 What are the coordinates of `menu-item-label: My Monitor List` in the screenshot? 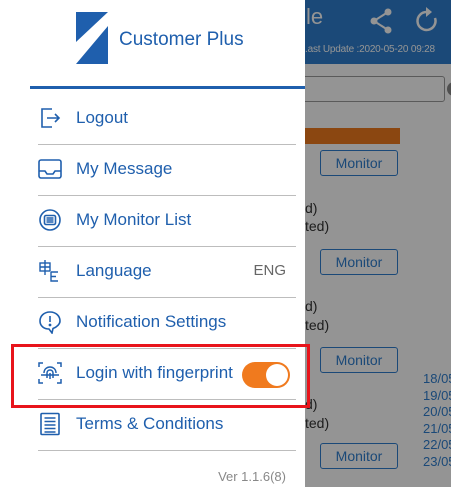 It's located at (134, 219).